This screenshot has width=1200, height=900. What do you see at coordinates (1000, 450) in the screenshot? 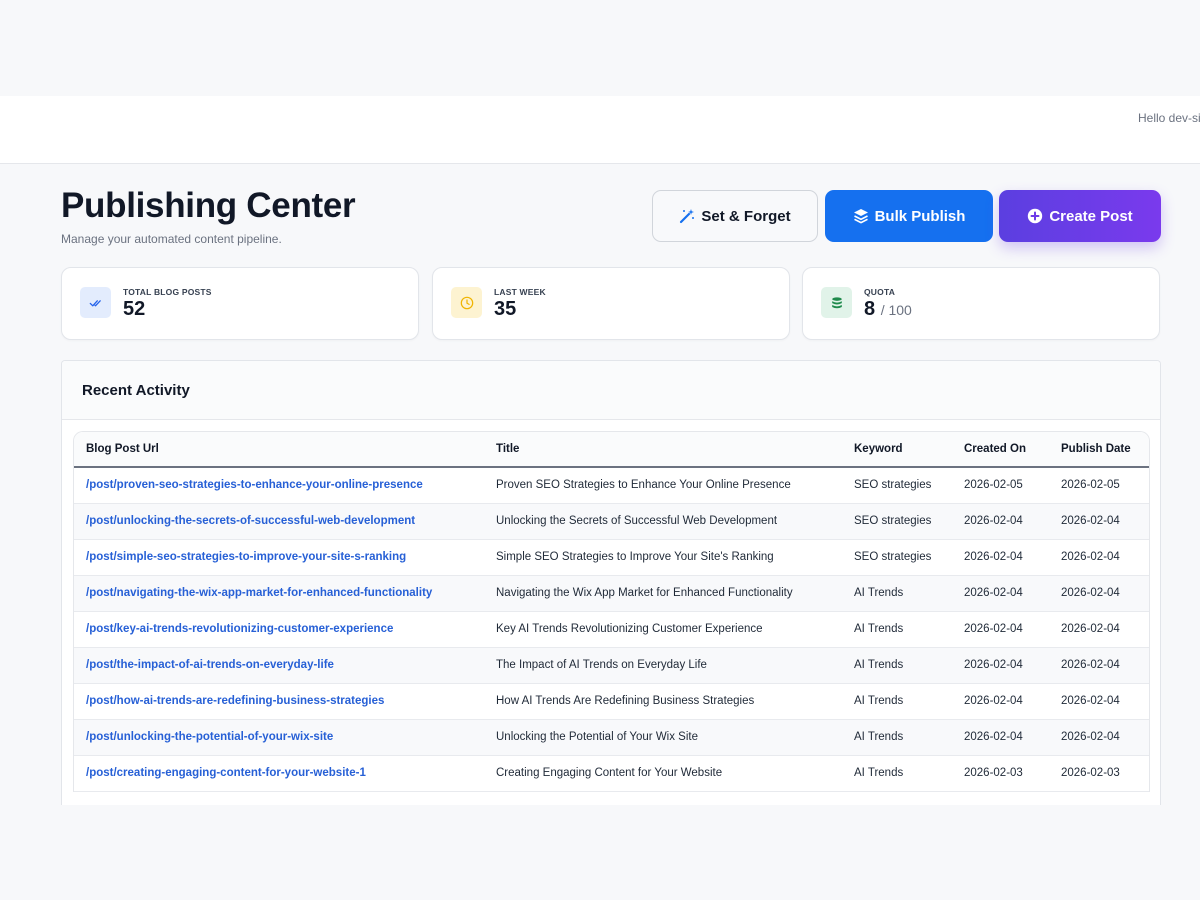
I see `column-header-created: Created On` at bounding box center [1000, 450].